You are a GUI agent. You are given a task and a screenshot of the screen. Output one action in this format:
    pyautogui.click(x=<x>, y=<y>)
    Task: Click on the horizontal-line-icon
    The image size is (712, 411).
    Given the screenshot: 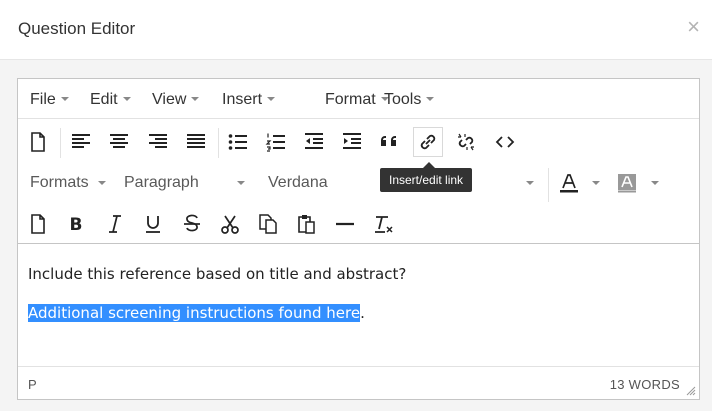 What is the action you would take?
    pyautogui.click(x=345, y=224)
    